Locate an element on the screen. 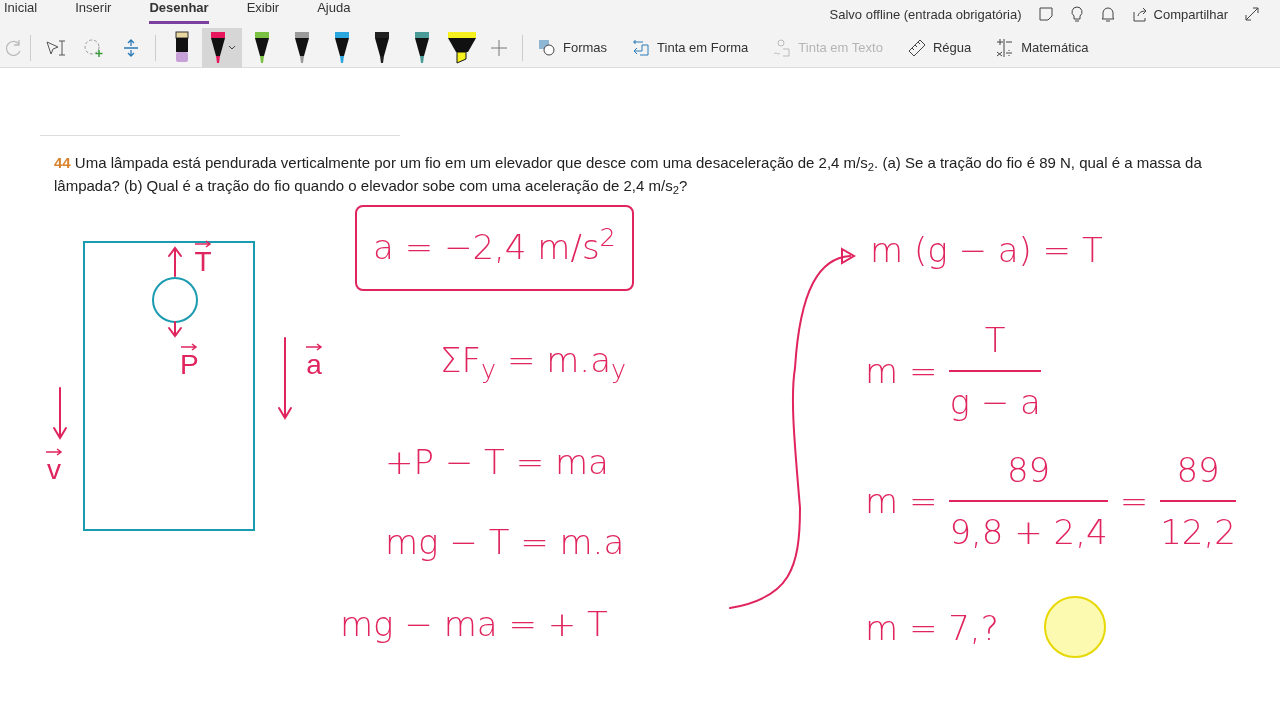 Image resolution: width=1280 pixels, height=720 pixels. vector-label: v is located at coordinates (54, 470).